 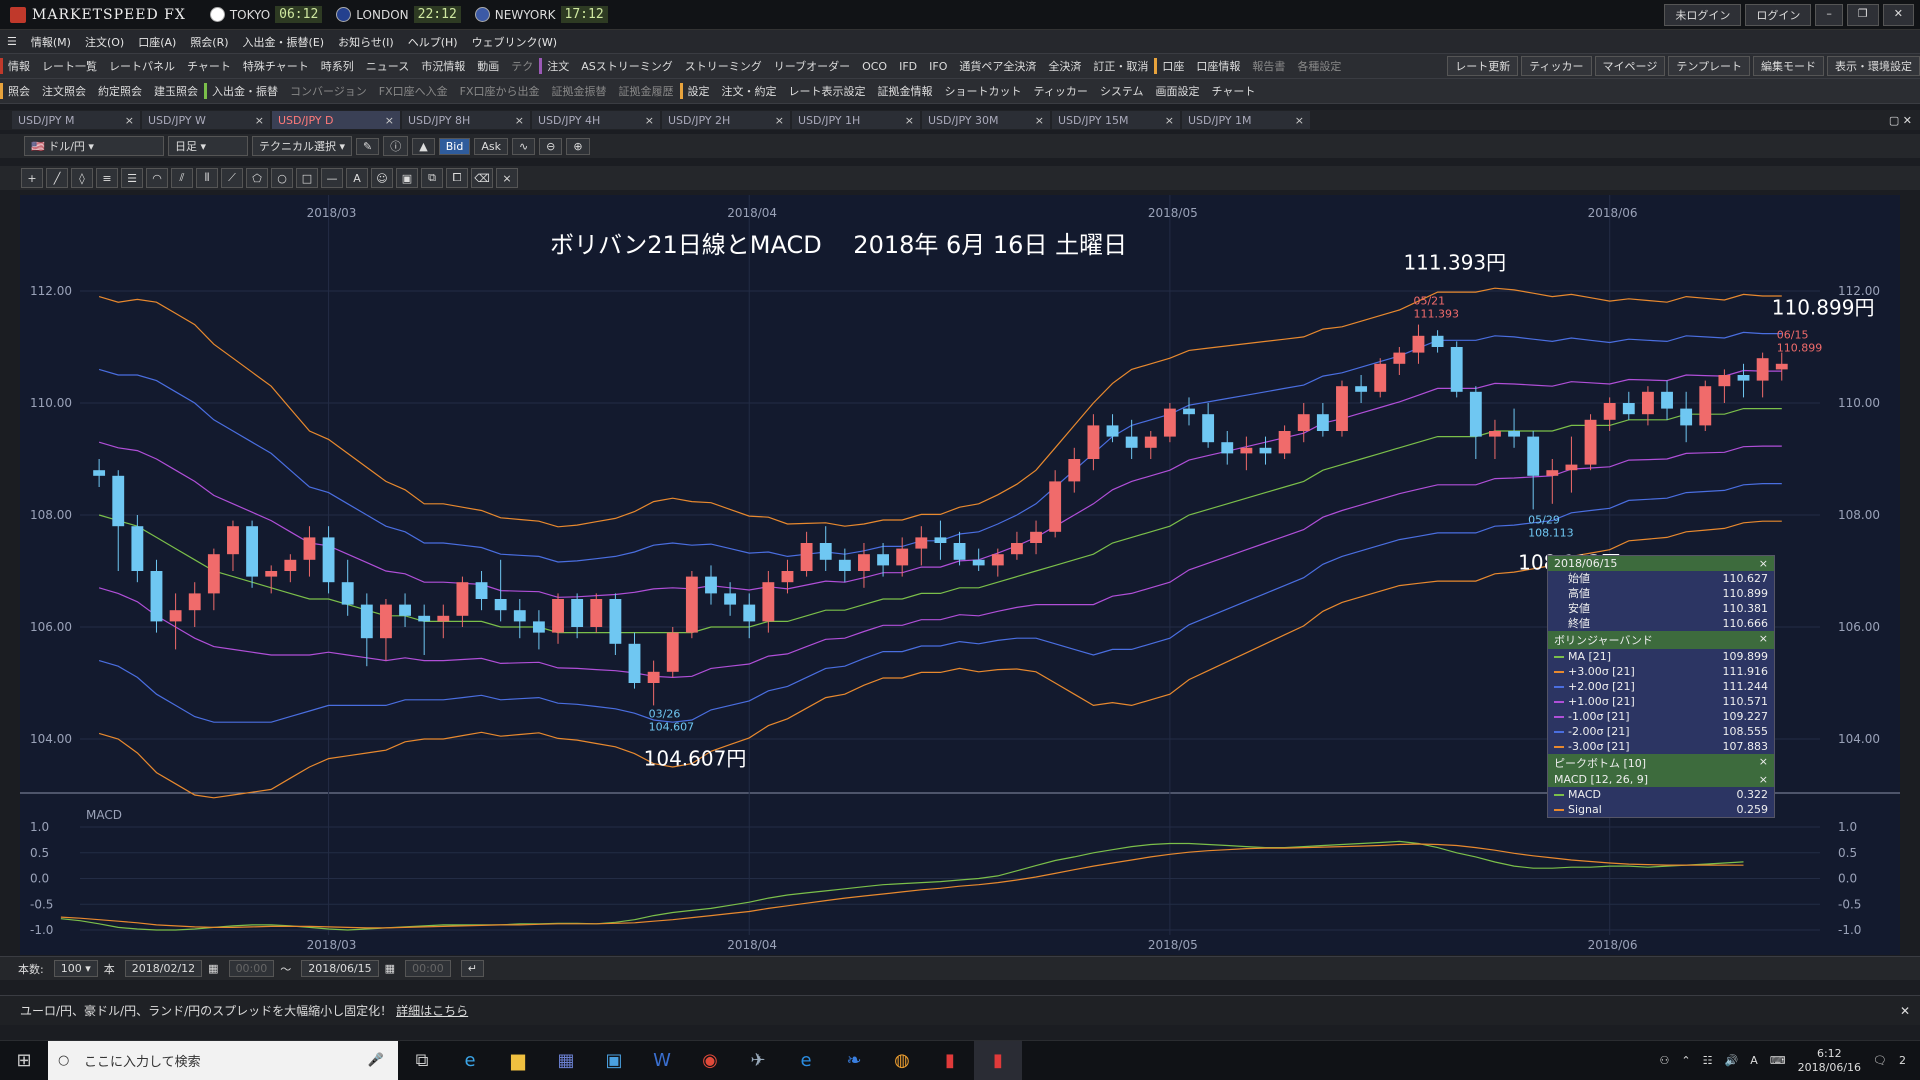 I want to click on toolbar-item: リーブオーダー, so click(x=812, y=66).